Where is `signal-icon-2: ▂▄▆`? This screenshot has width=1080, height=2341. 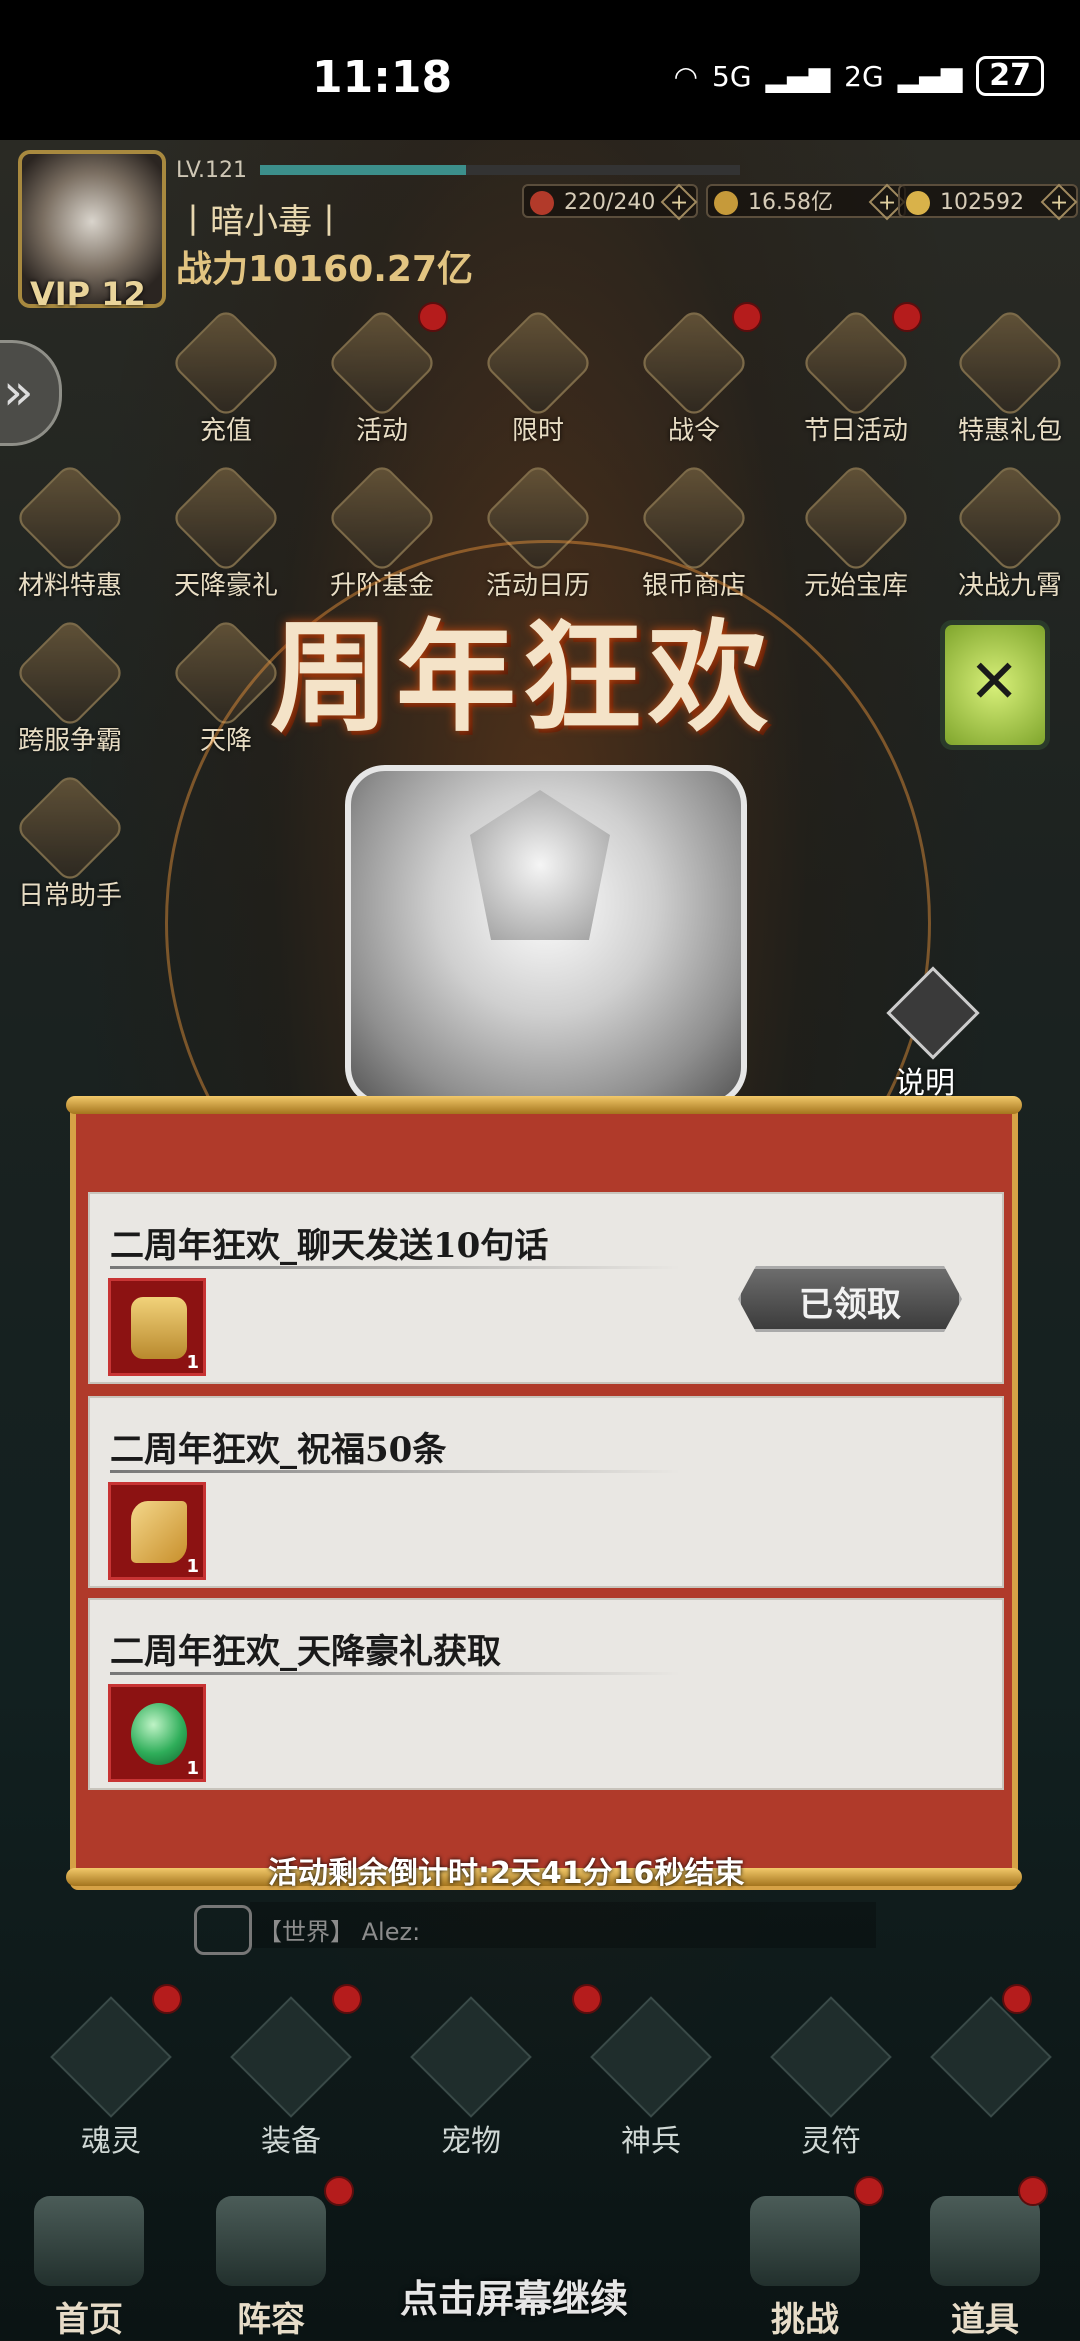
signal-icon-2: ▂▄▆ is located at coordinates (930, 76).